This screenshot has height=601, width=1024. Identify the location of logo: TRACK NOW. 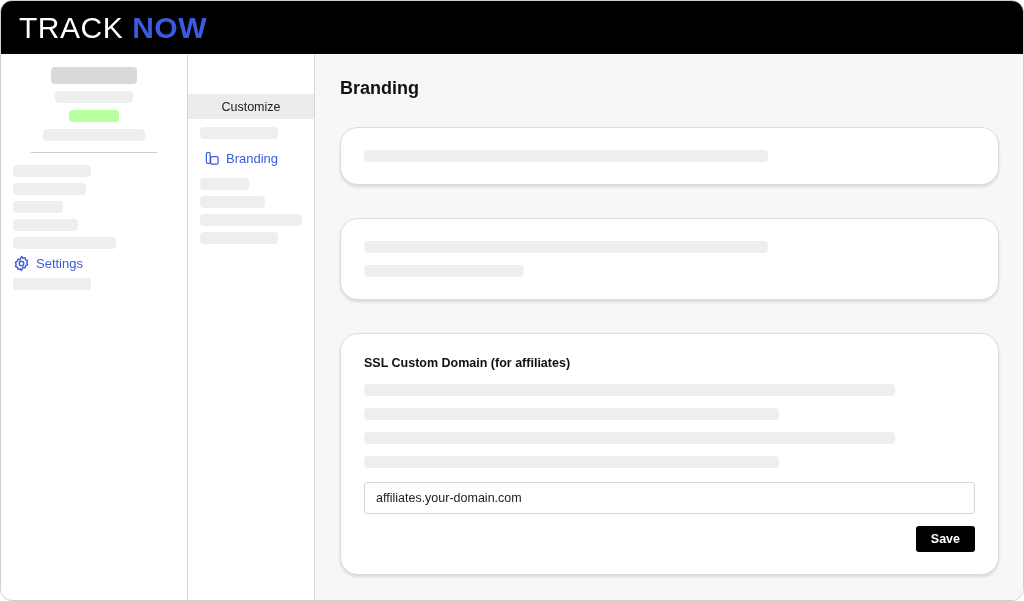
(113, 27).